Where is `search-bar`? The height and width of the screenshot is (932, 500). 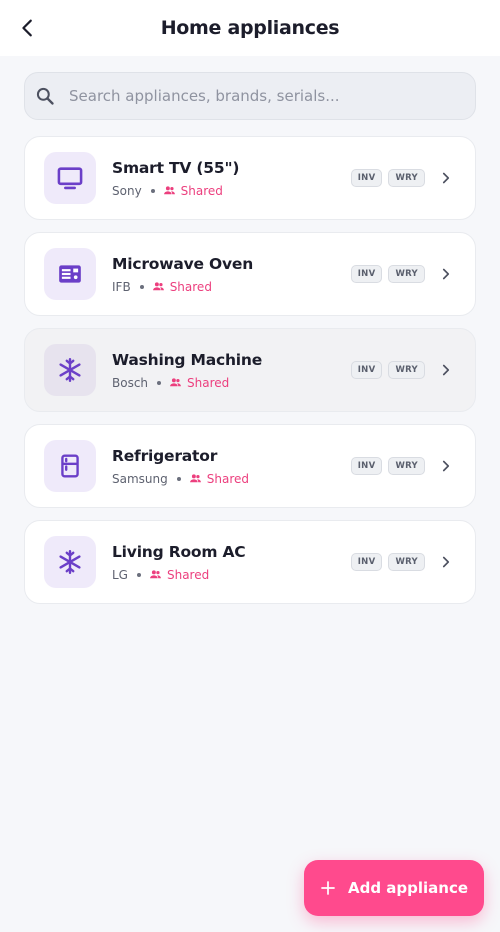
search-bar is located at coordinates (250, 96).